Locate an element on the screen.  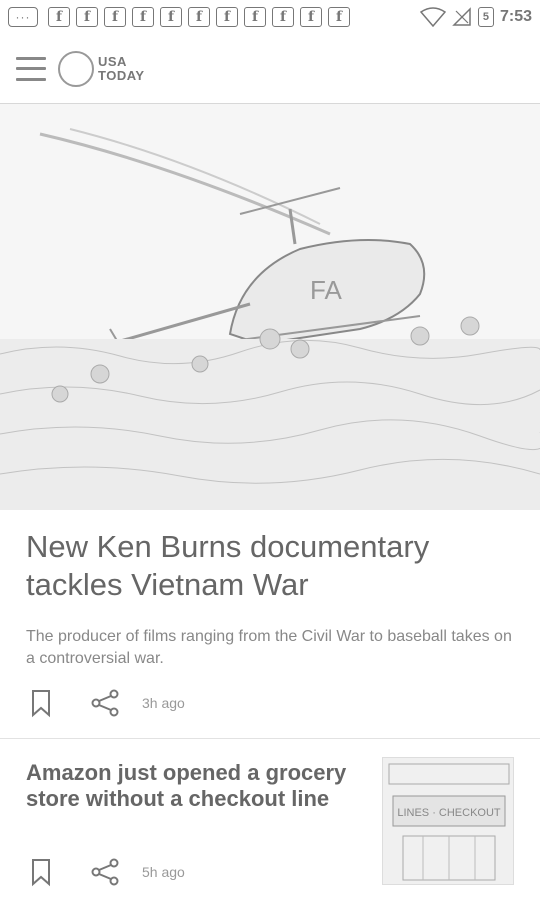
story-divider is located at coordinates (270, 738).